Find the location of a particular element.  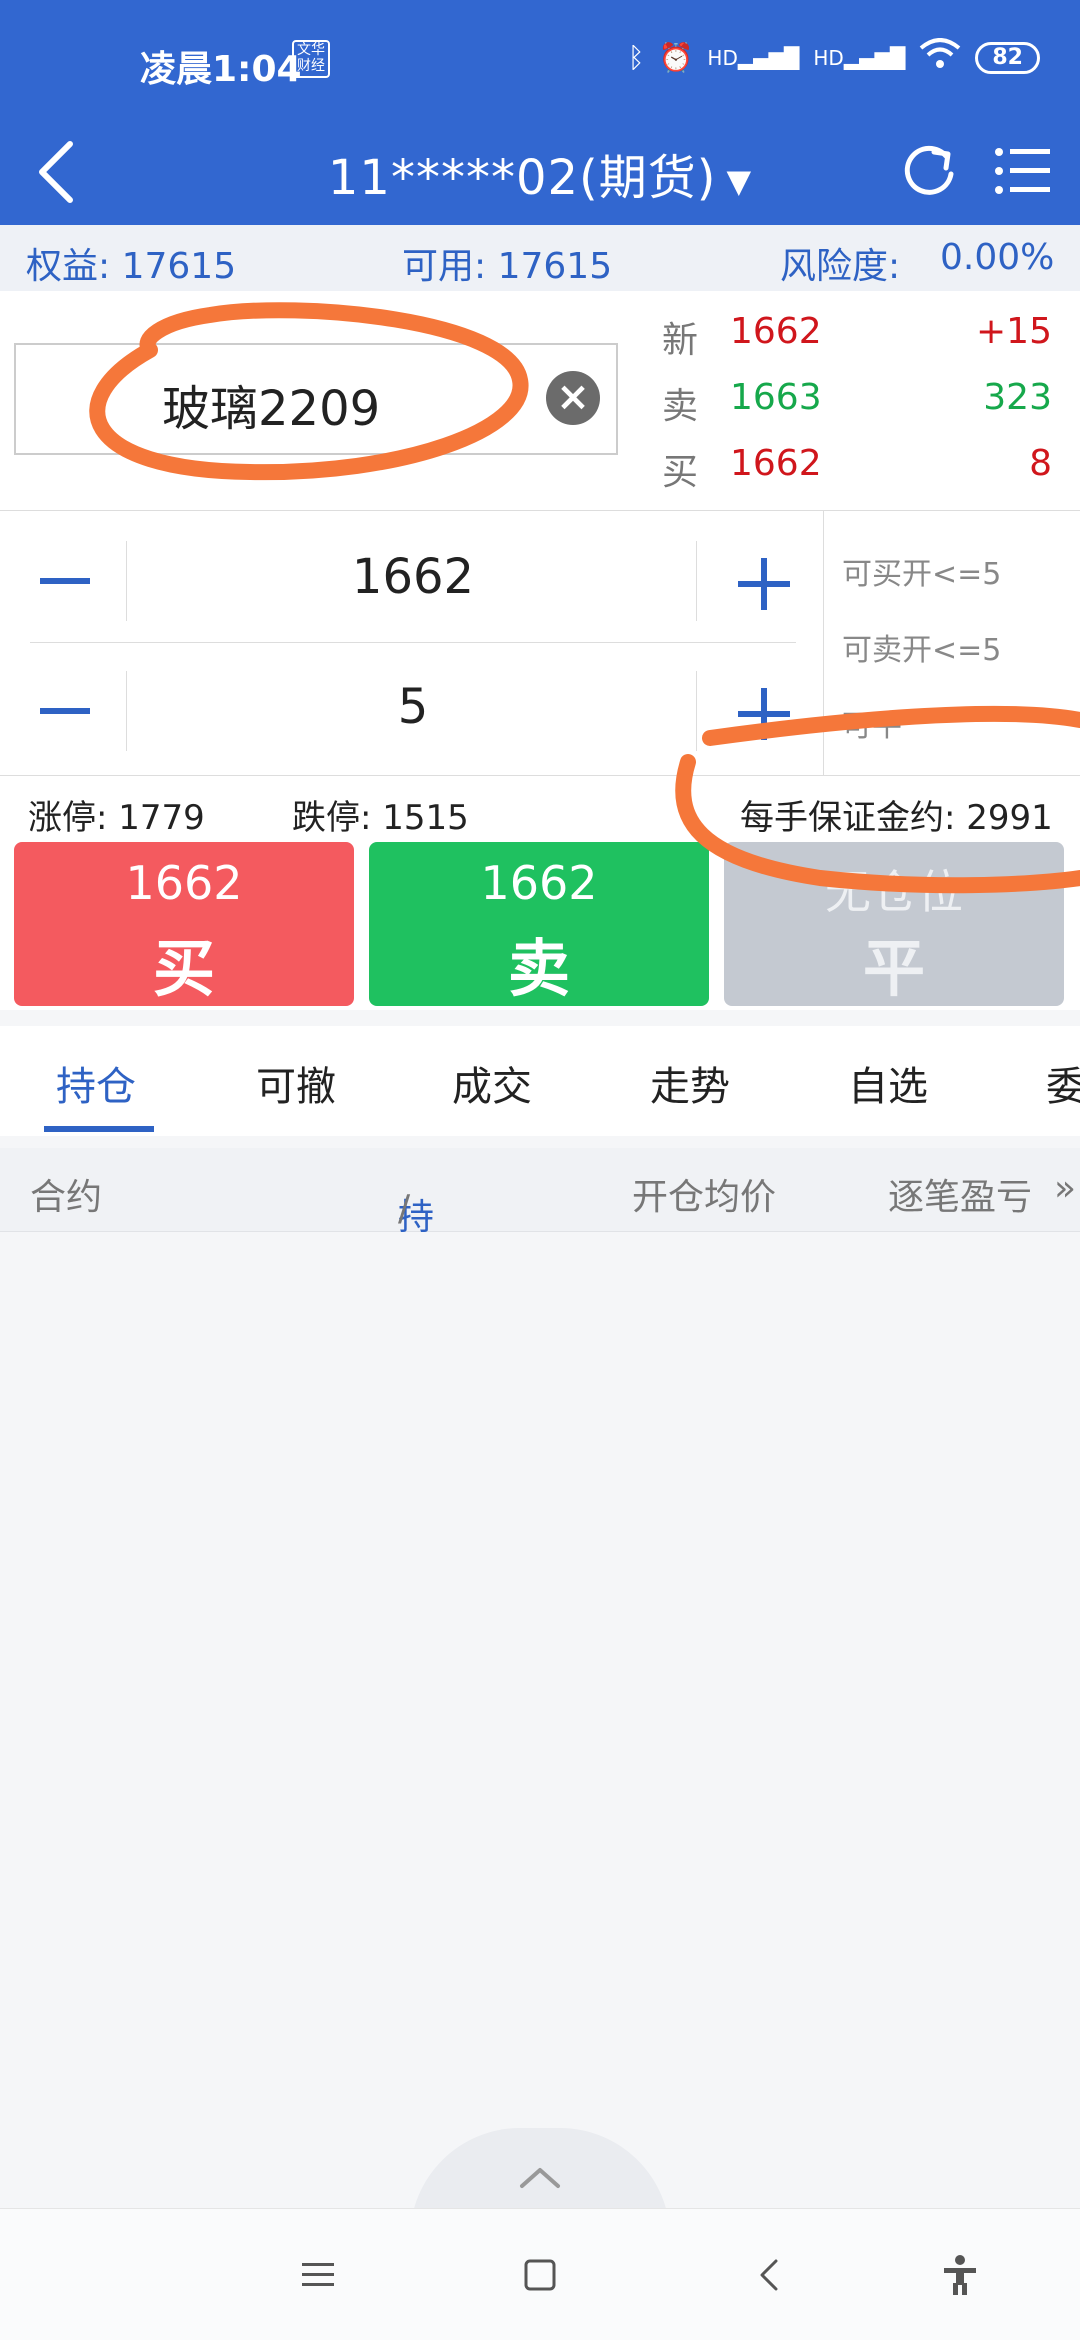

tab-watchlist: 自选 is located at coordinates (888, 1083).